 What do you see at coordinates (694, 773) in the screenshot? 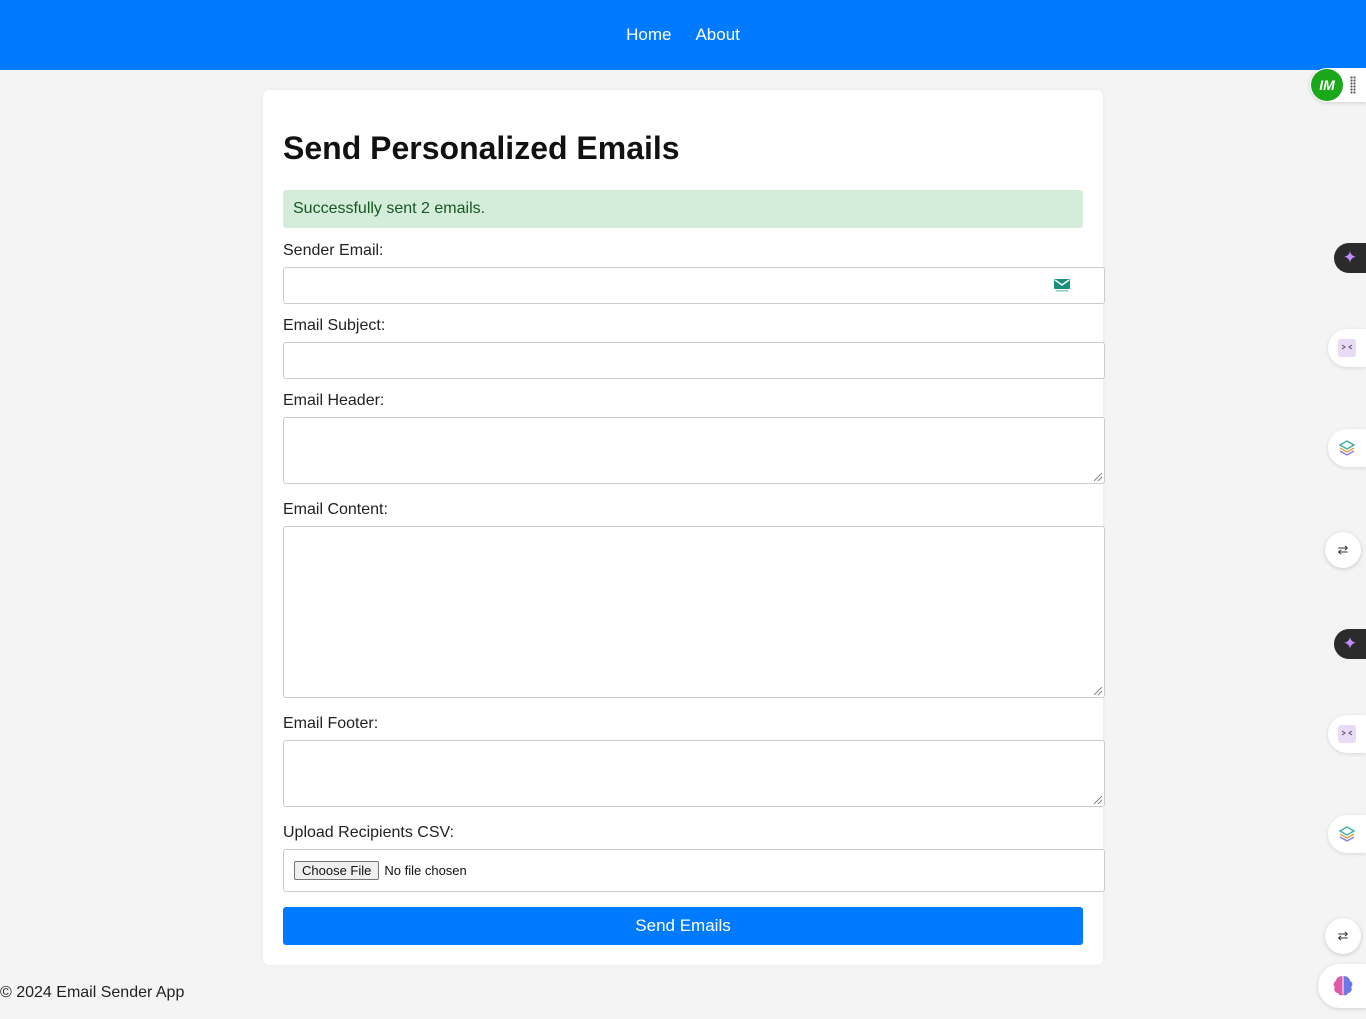
I see `email-footer-textarea` at bounding box center [694, 773].